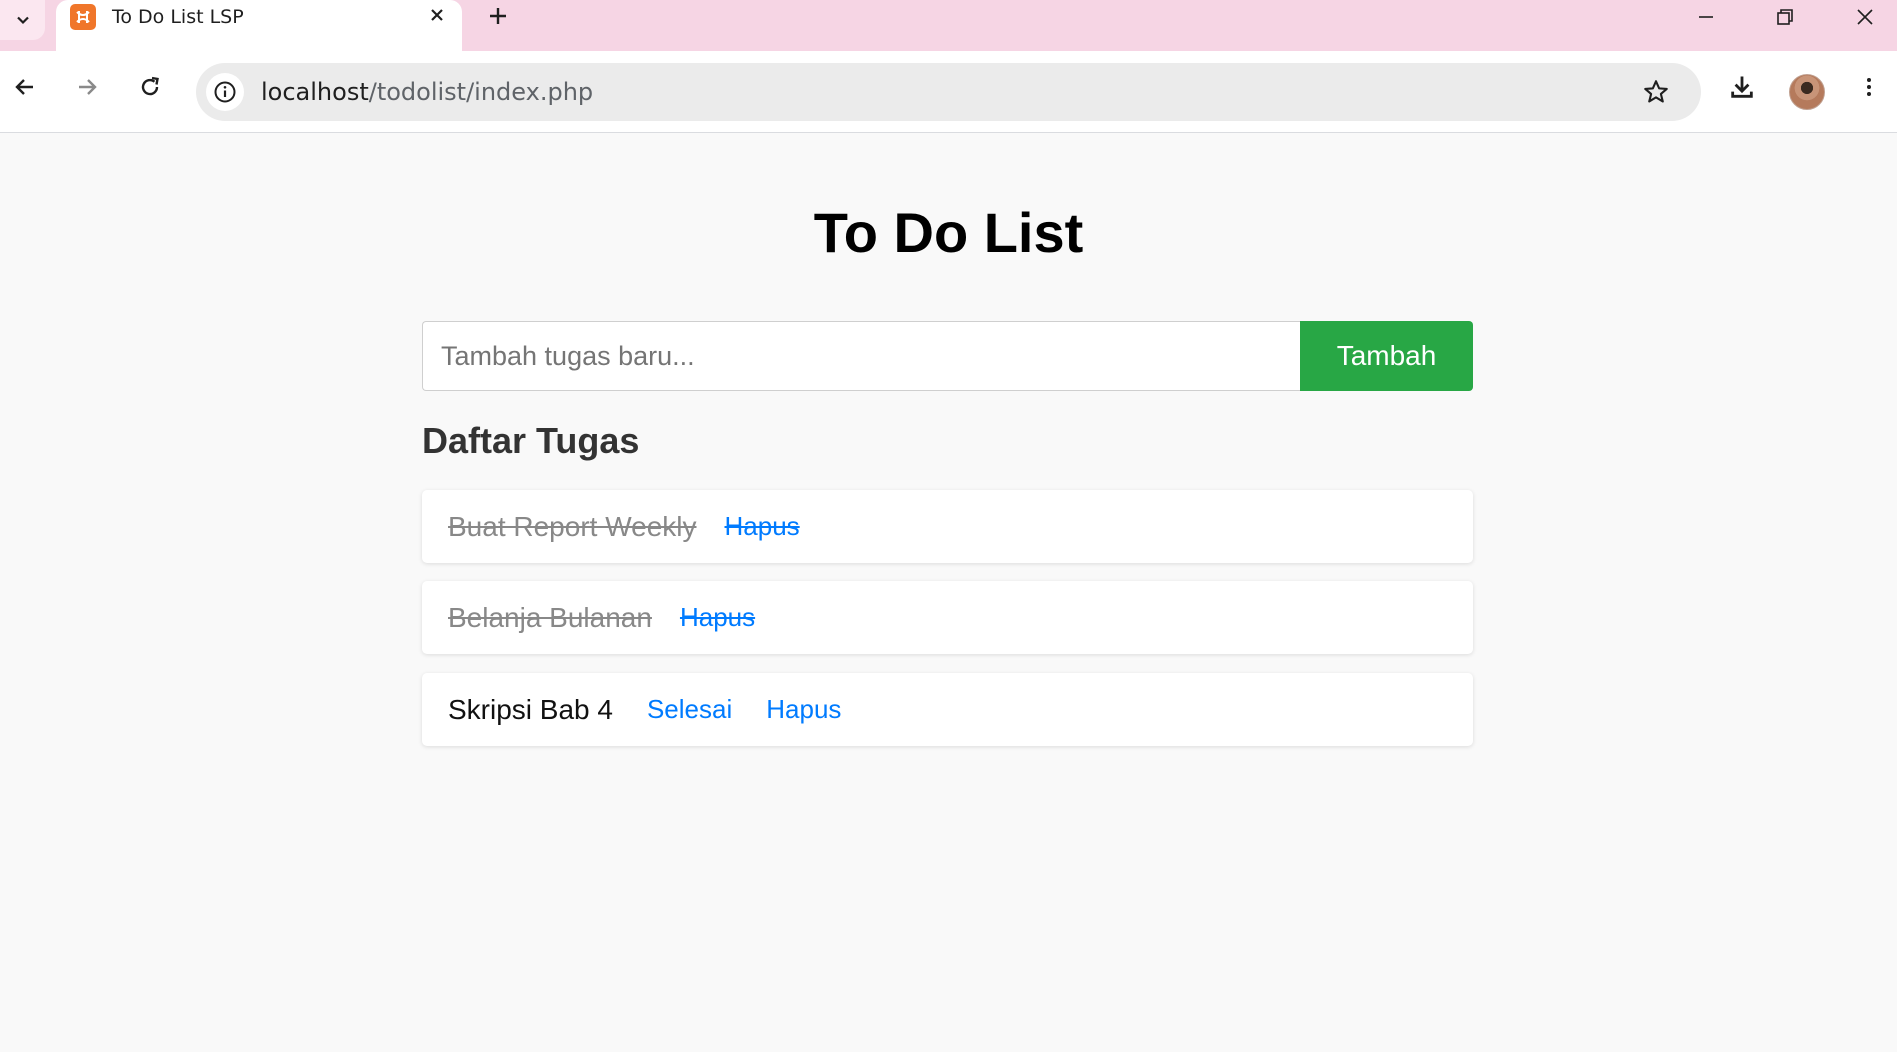 The image size is (1897, 1052). Describe the element at coordinates (689, 709) in the screenshot. I see `complete-task-link: Selesai` at that location.